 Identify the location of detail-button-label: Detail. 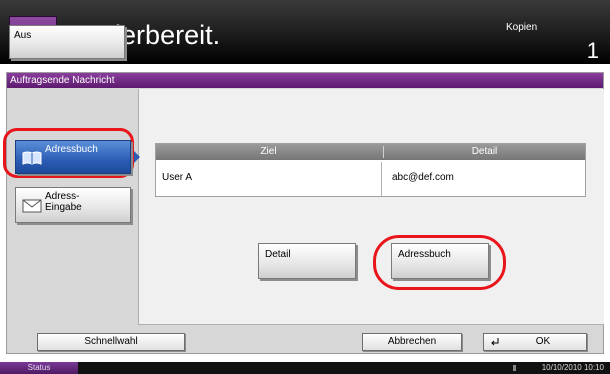
(278, 254).